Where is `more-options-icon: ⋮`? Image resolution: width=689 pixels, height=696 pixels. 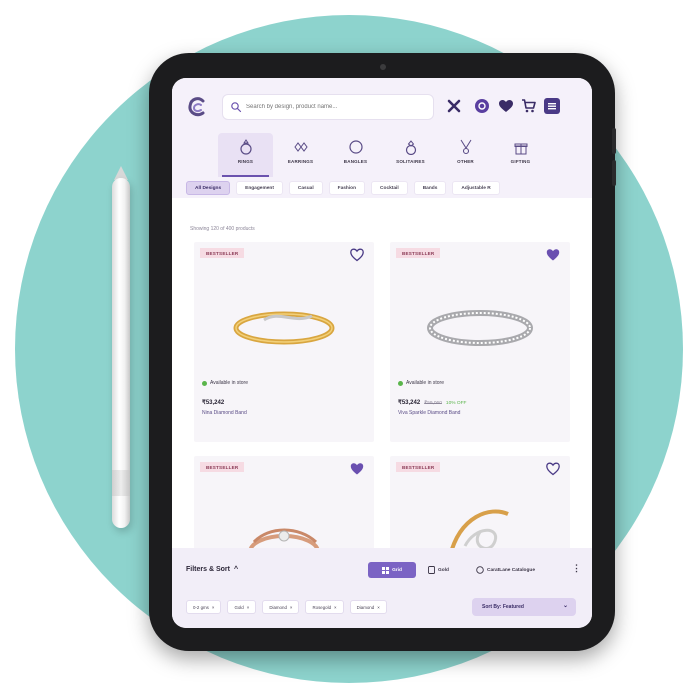
more-options-icon: ⋮ is located at coordinates (576, 568).